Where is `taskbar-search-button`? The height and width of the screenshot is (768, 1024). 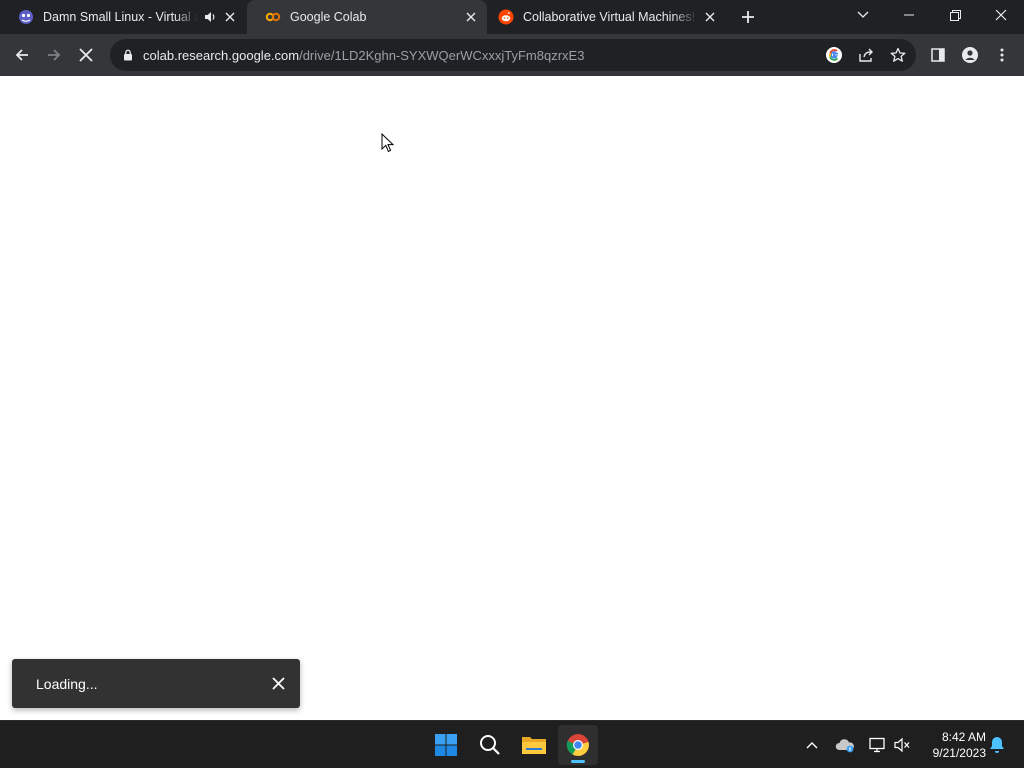 taskbar-search-button is located at coordinates (490, 745).